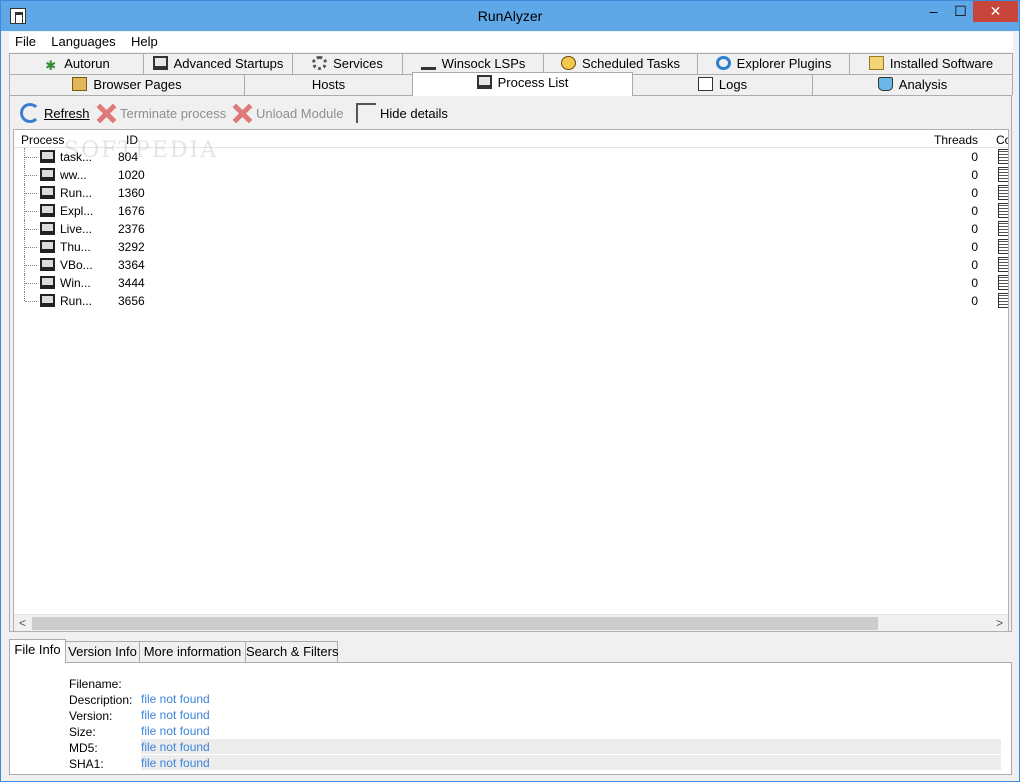 The width and height of the screenshot is (1020, 782). I want to click on tab-label: Autorun, so click(87, 63).